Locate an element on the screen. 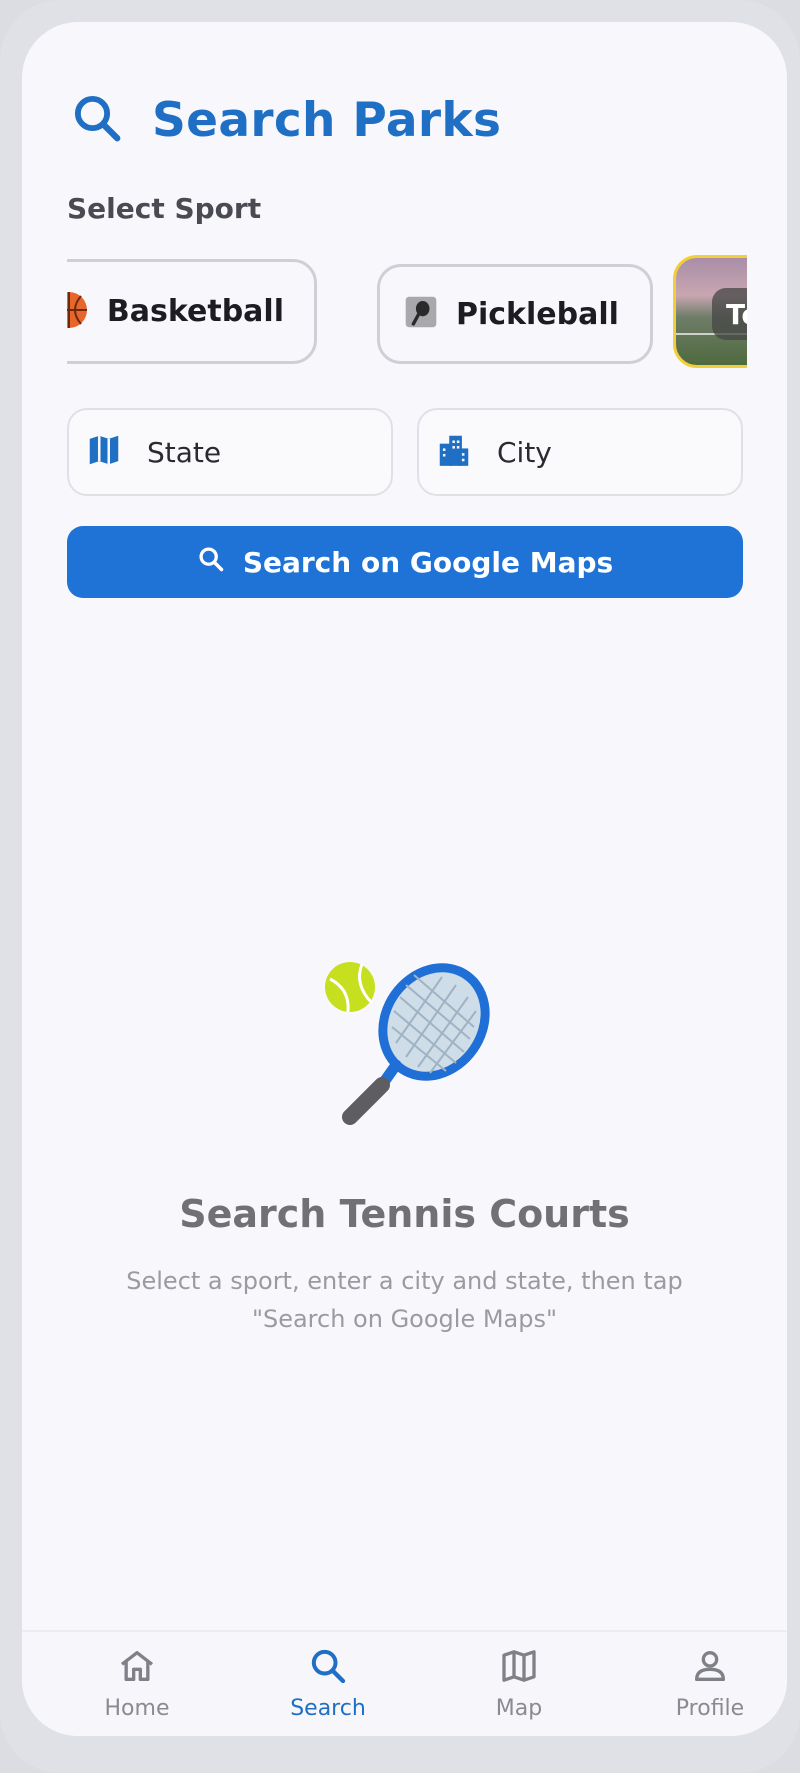 The width and height of the screenshot is (800, 1773). nav-label: Map is located at coordinates (519, 1708).